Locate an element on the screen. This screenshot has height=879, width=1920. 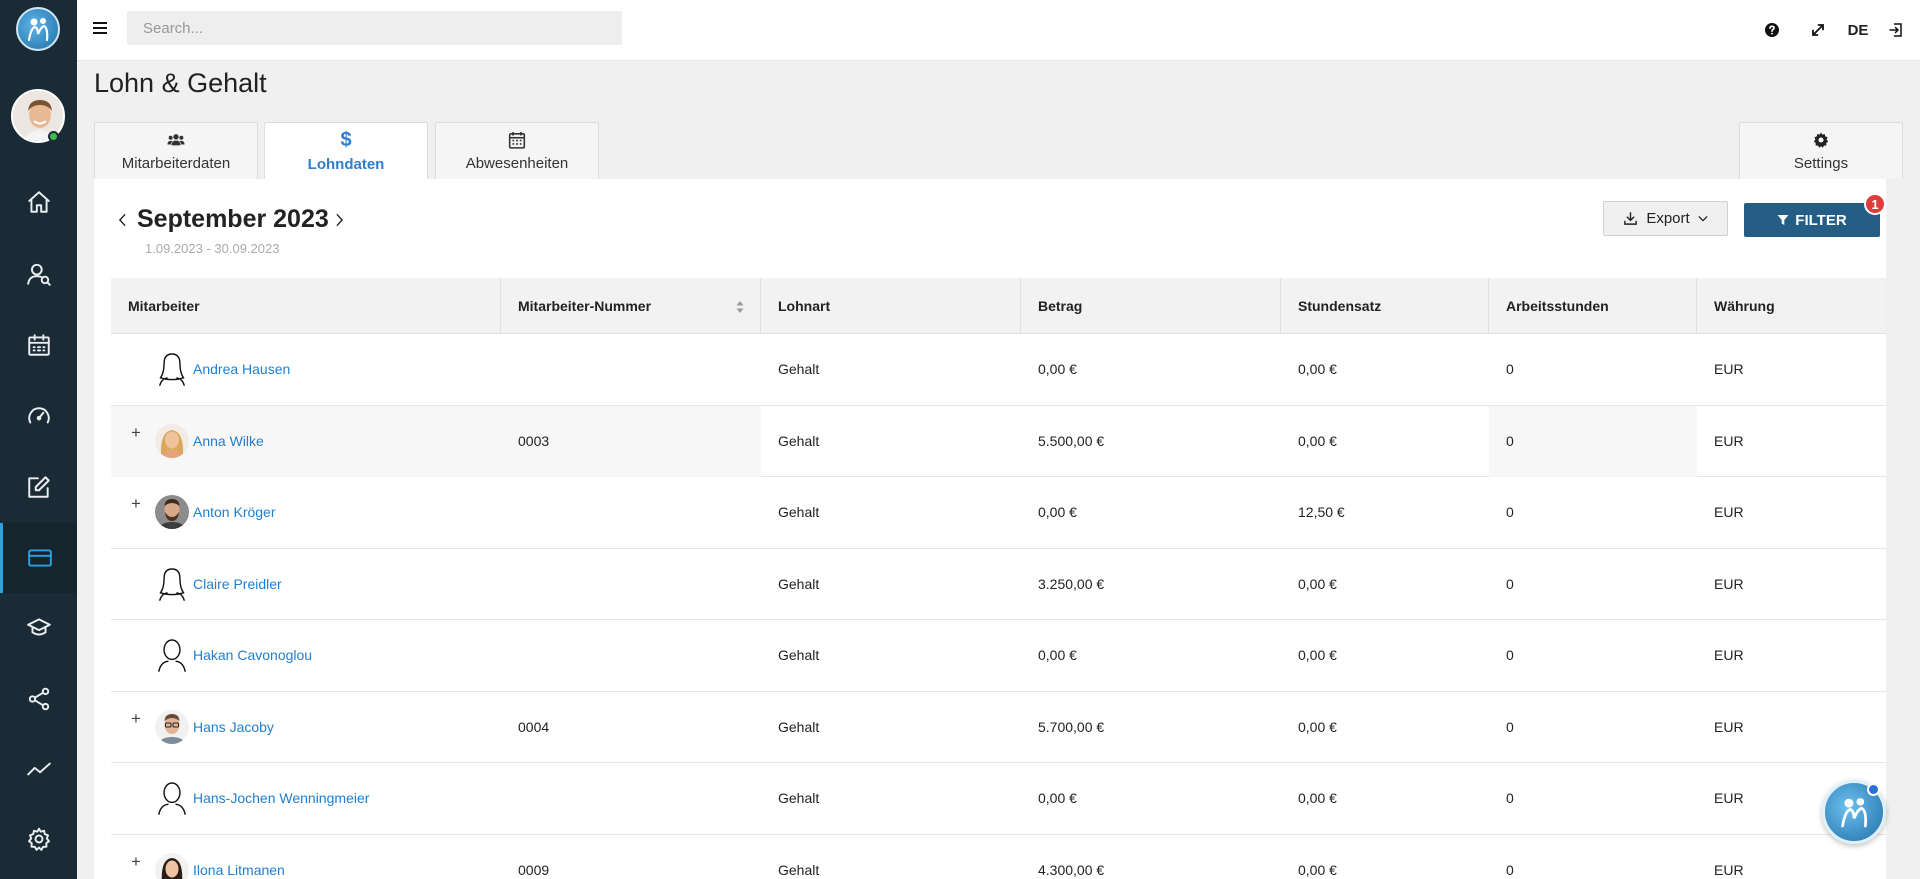
share-icon is located at coordinates (38, 699).